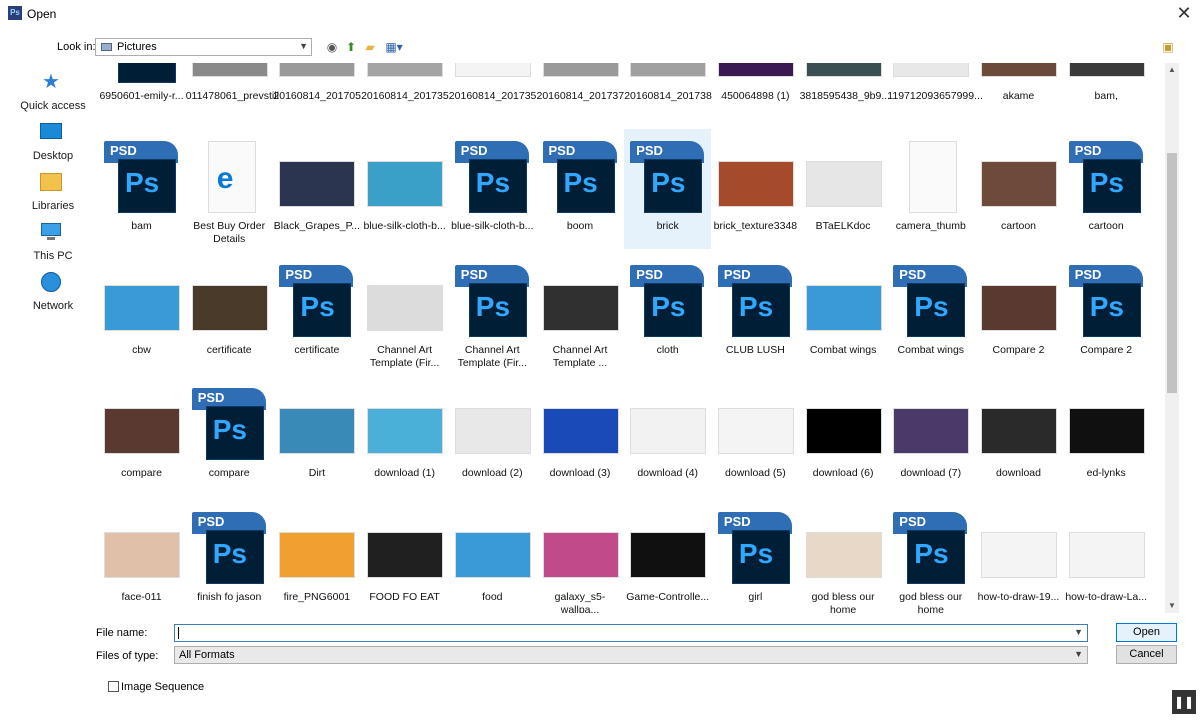  I want to click on file-item: download, so click(1018, 436).